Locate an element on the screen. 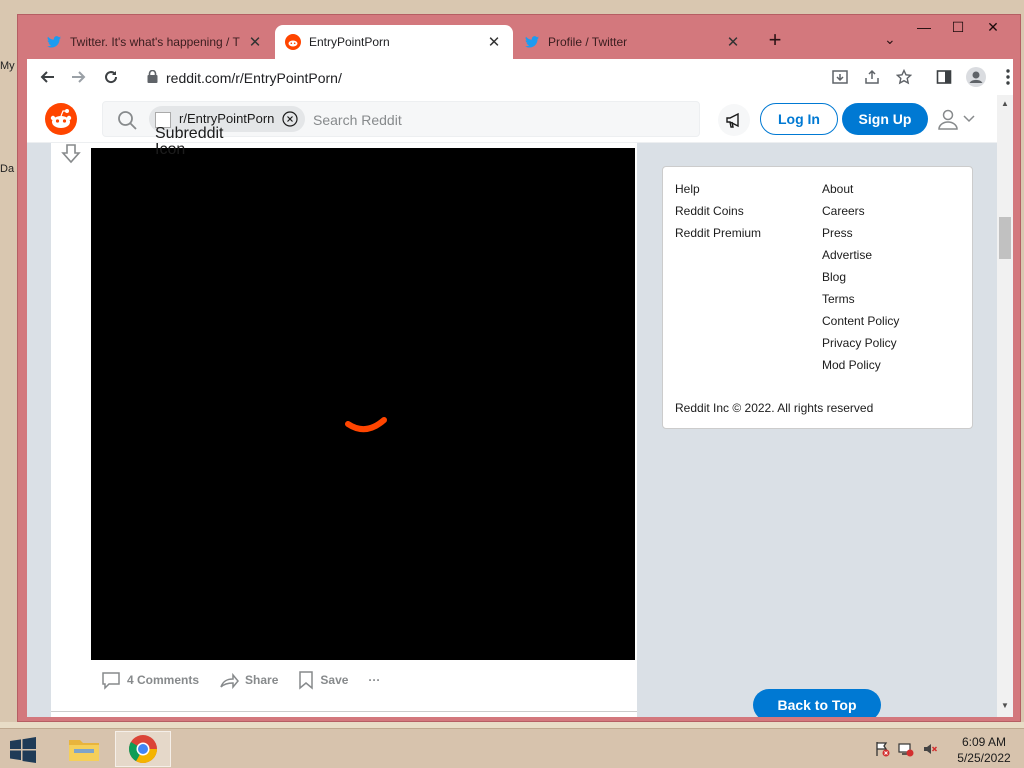 The width and height of the screenshot is (1024, 768). tab-entrypointporn: EntryPointPorn ✕ is located at coordinates (394, 42).